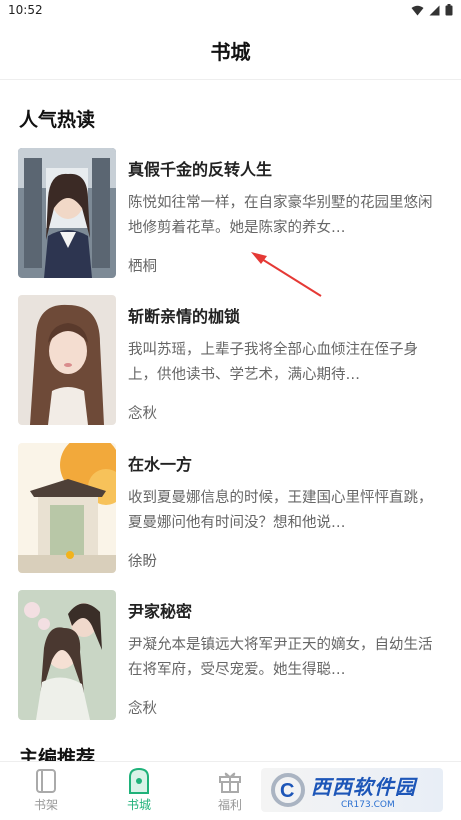  I want to click on tab-bookstore: 书城, so click(139, 793).